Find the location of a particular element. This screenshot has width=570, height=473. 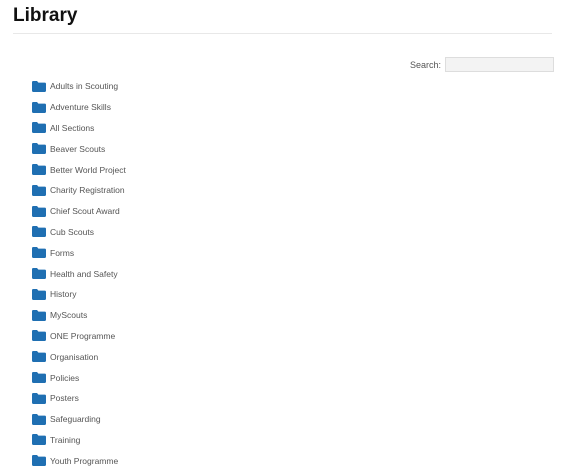

folder-label: Better World Project is located at coordinates (88, 169).